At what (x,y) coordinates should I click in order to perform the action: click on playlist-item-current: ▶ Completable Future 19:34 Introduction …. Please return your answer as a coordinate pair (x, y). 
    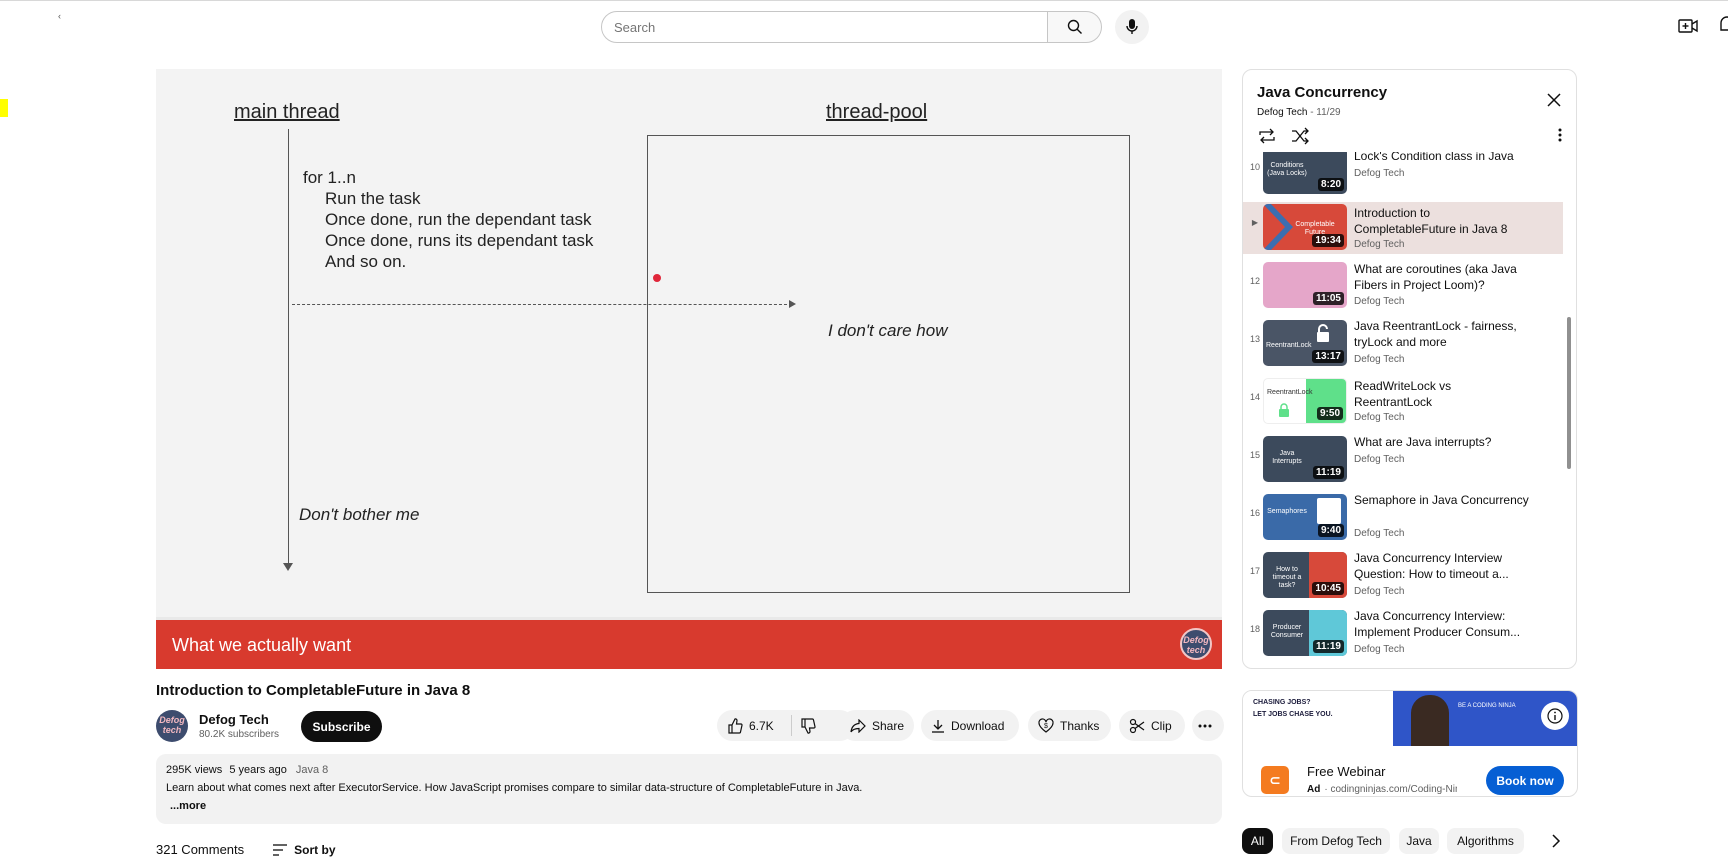
    Looking at the image, I should click on (1403, 228).